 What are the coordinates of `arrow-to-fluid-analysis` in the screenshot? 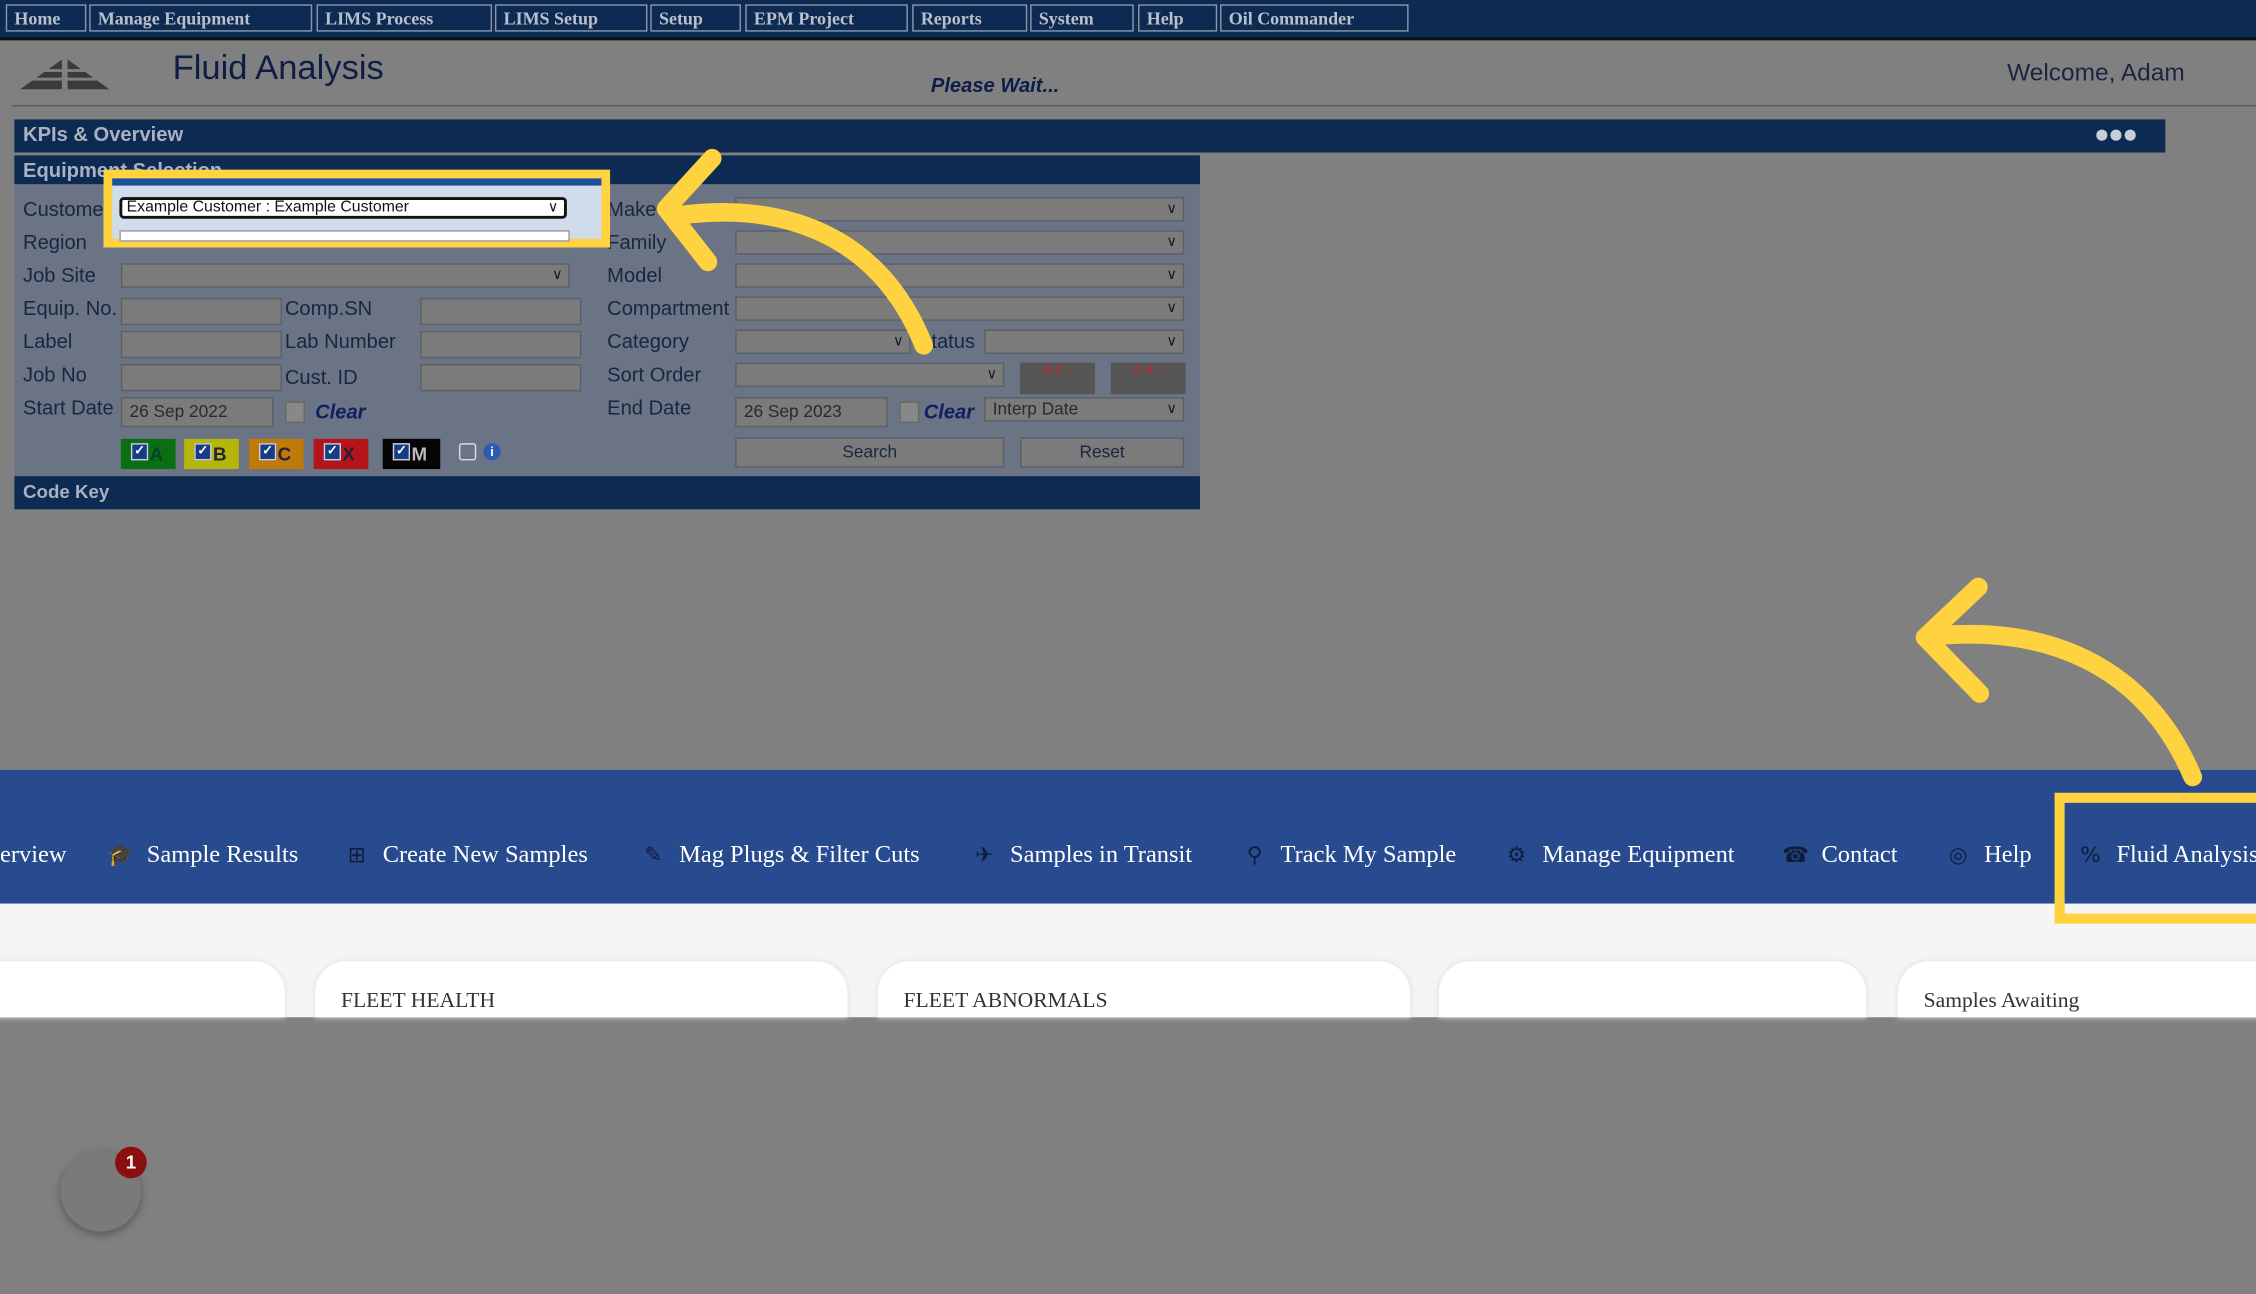 It's located at (2059, 682).